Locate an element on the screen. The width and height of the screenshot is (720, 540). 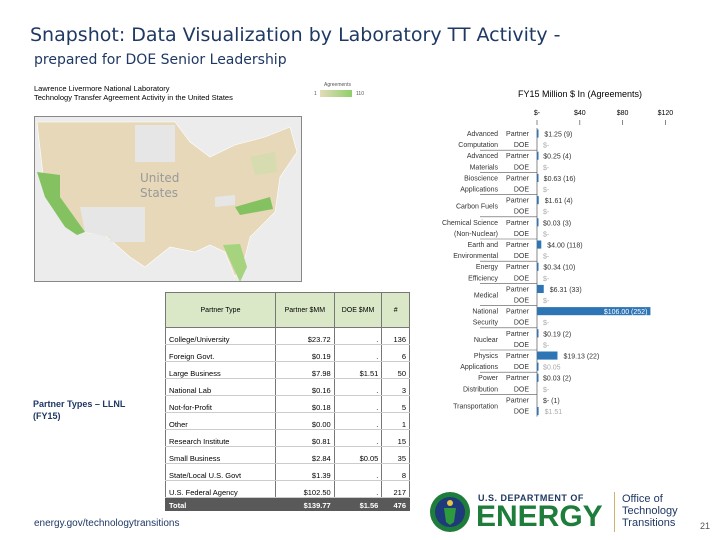
us-map: United States is located at coordinates (168, 199).